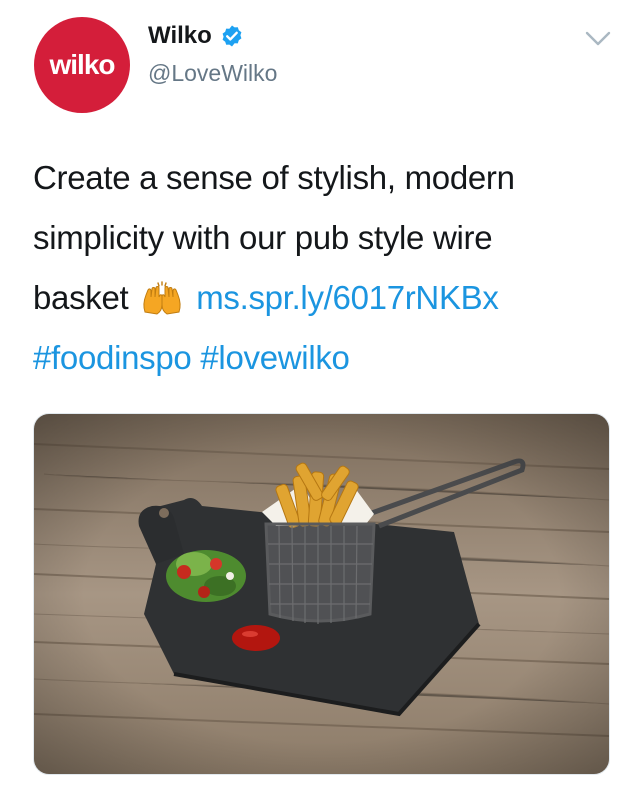 The width and height of the screenshot is (638, 789). What do you see at coordinates (232, 36) in the screenshot?
I see `verified-badge-icon` at bounding box center [232, 36].